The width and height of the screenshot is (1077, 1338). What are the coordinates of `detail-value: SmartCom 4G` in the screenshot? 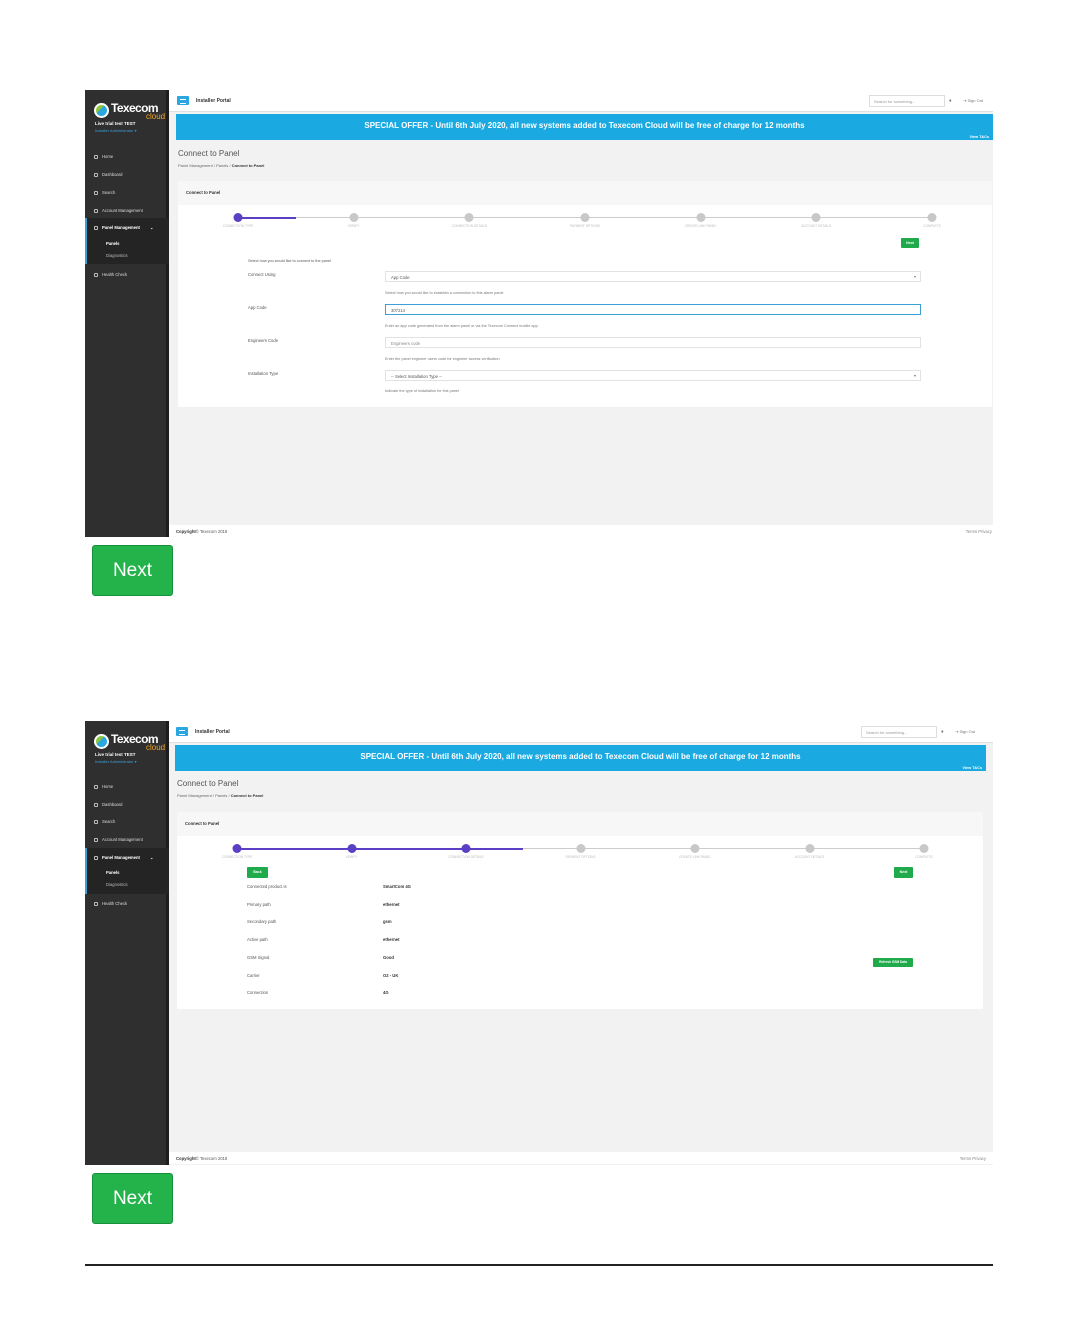 It's located at (397, 886).